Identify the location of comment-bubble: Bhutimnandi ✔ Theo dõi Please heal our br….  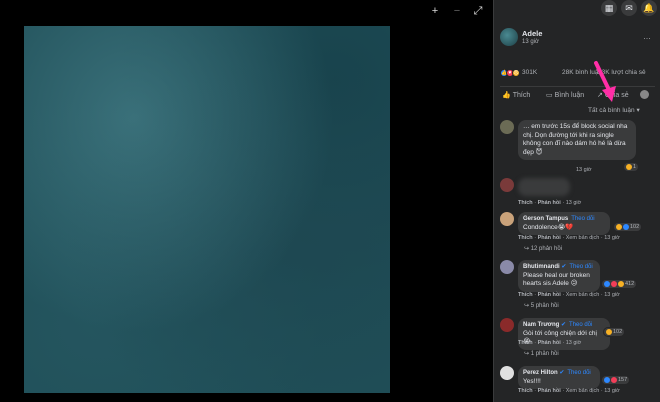
(559, 276).